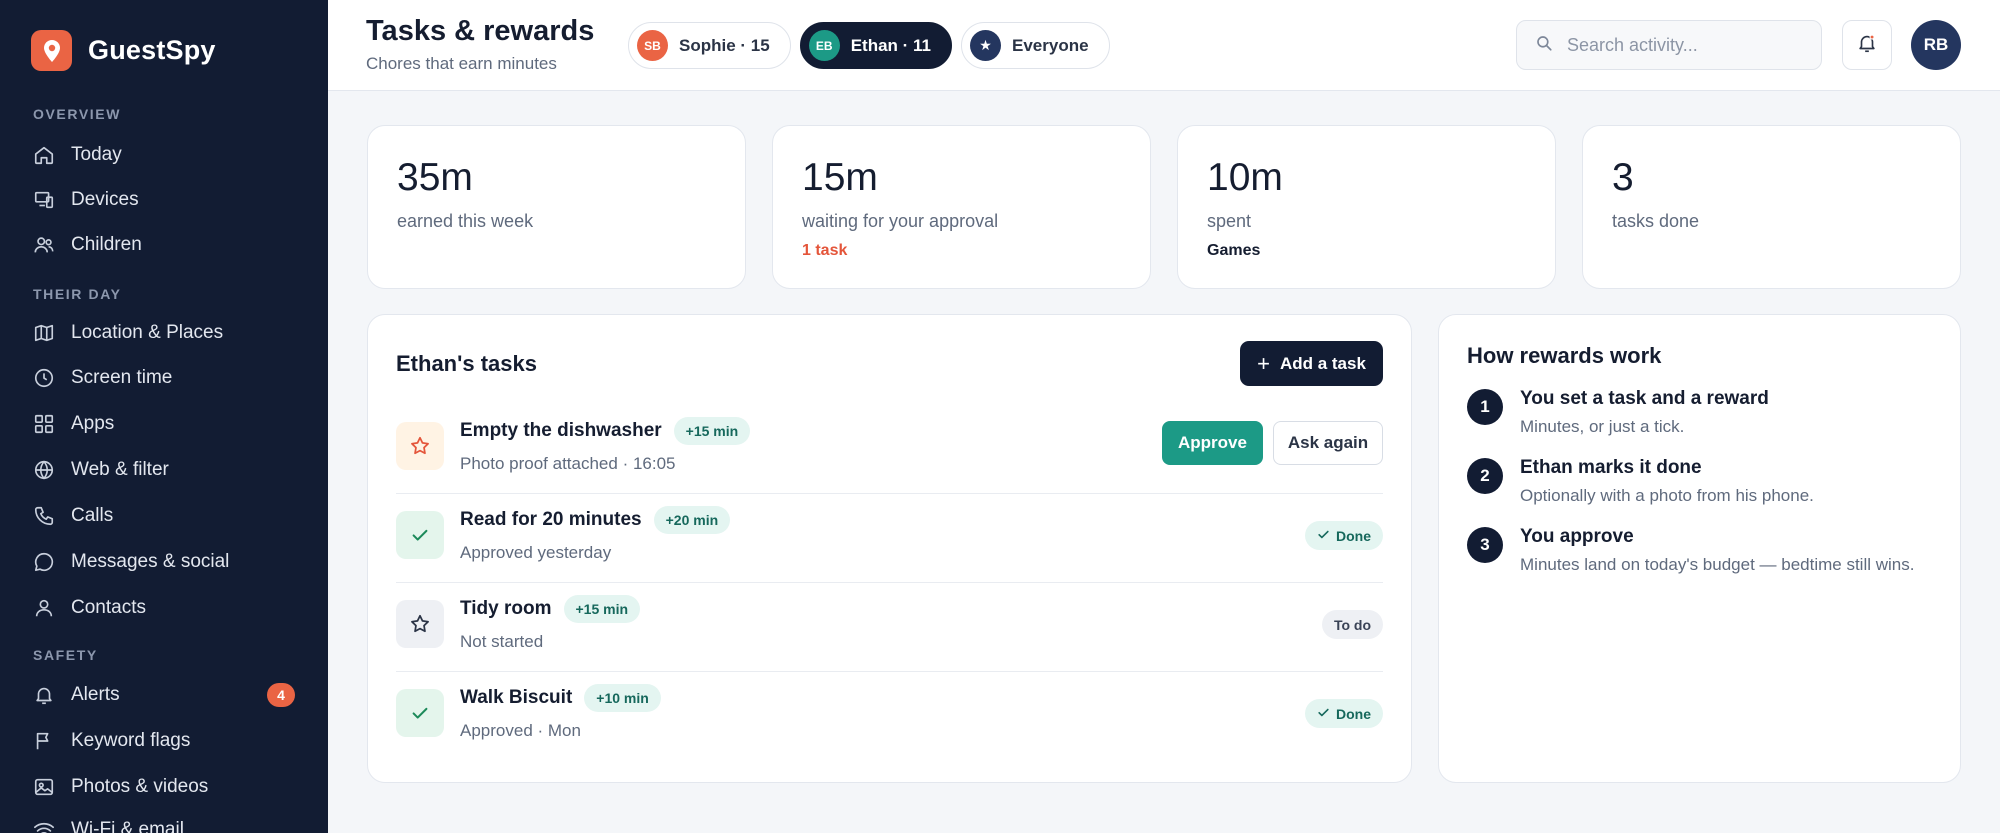  I want to click on sidebar-item-label: Devices, so click(105, 199).